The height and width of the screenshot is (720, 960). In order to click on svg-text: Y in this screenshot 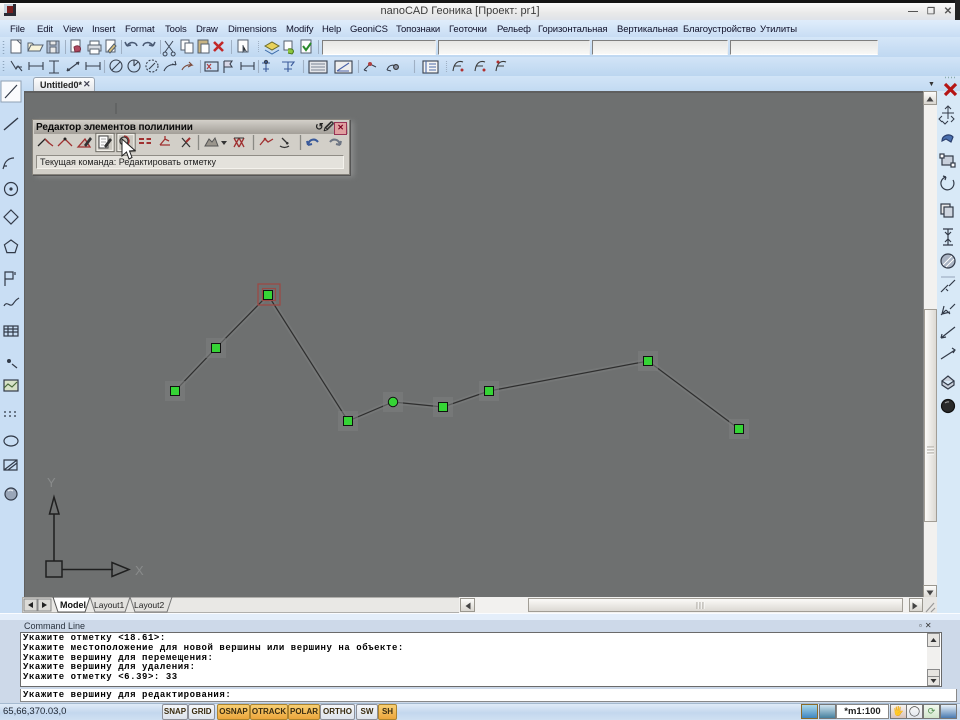, I will do `click(51, 482)`.